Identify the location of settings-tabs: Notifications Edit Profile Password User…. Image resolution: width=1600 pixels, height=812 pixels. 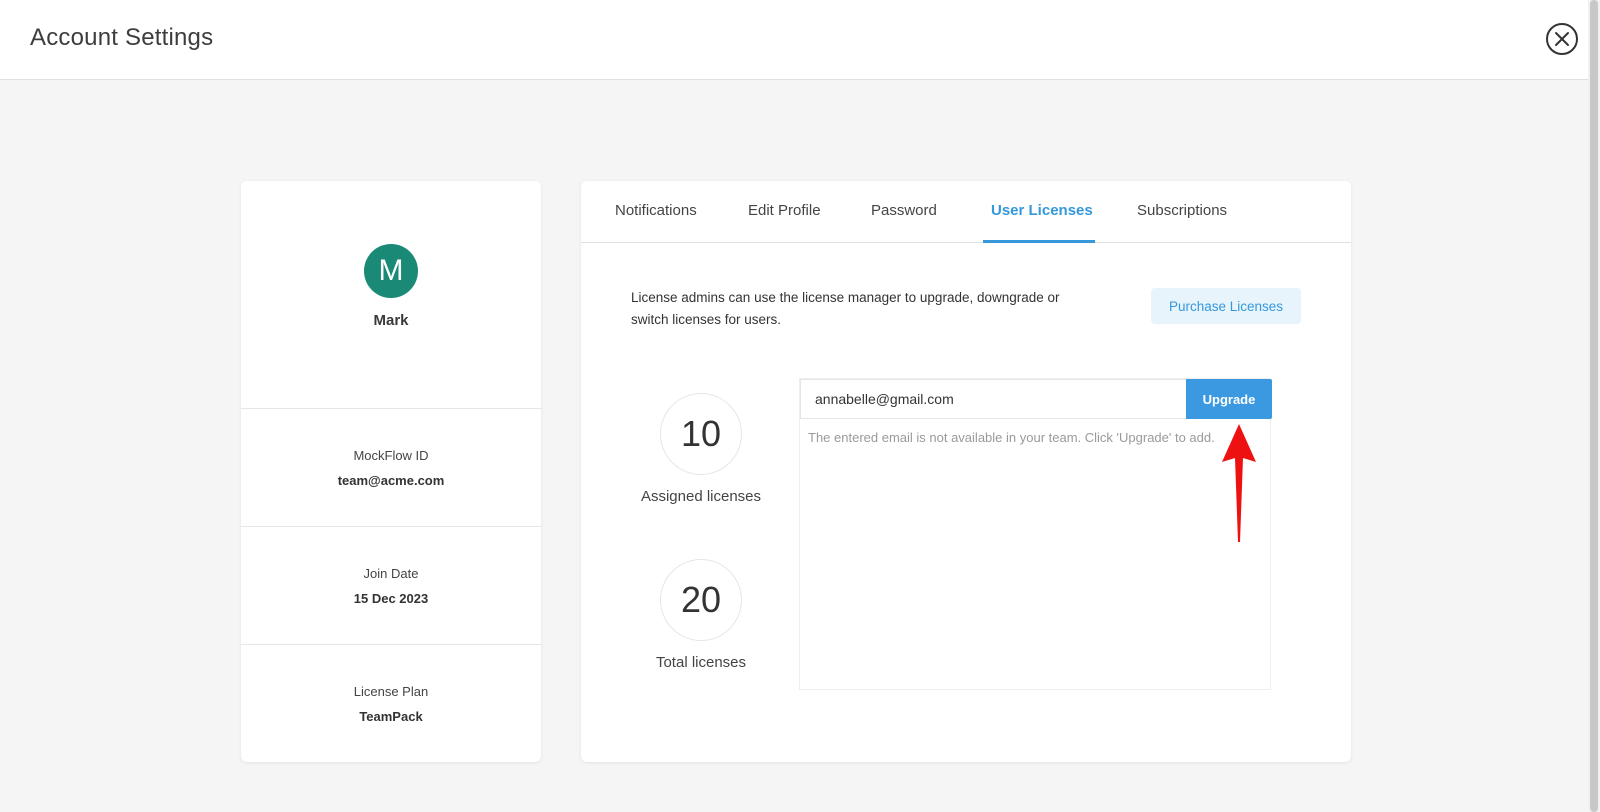
(966, 212).